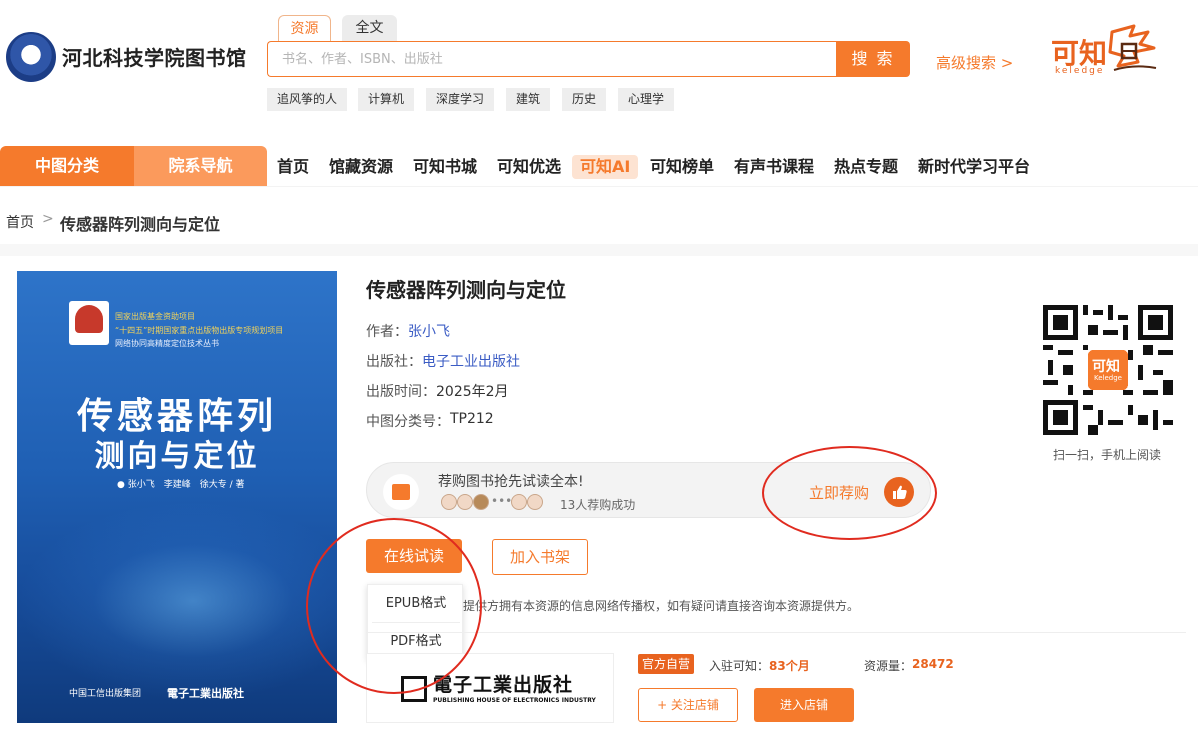  Describe the element at coordinates (401, 392) in the screenshot. I see `pubdate-label: 出版时间：` at that location.